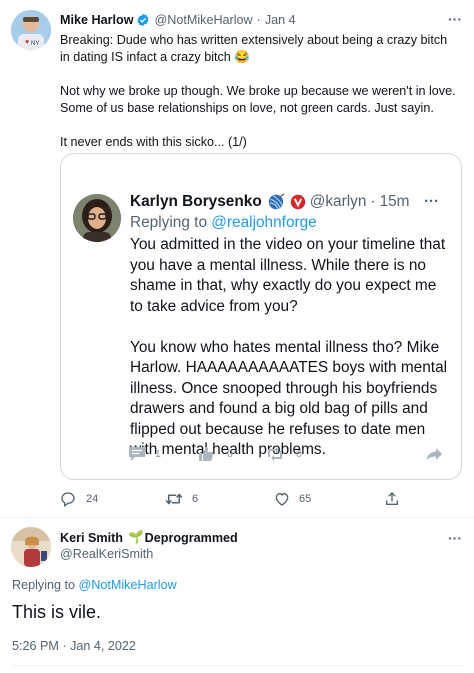 Image resolution: width=474 pixels, height=673 pixels. I want to click on replying-to-link: @realjohnforge, so click(263, 222).